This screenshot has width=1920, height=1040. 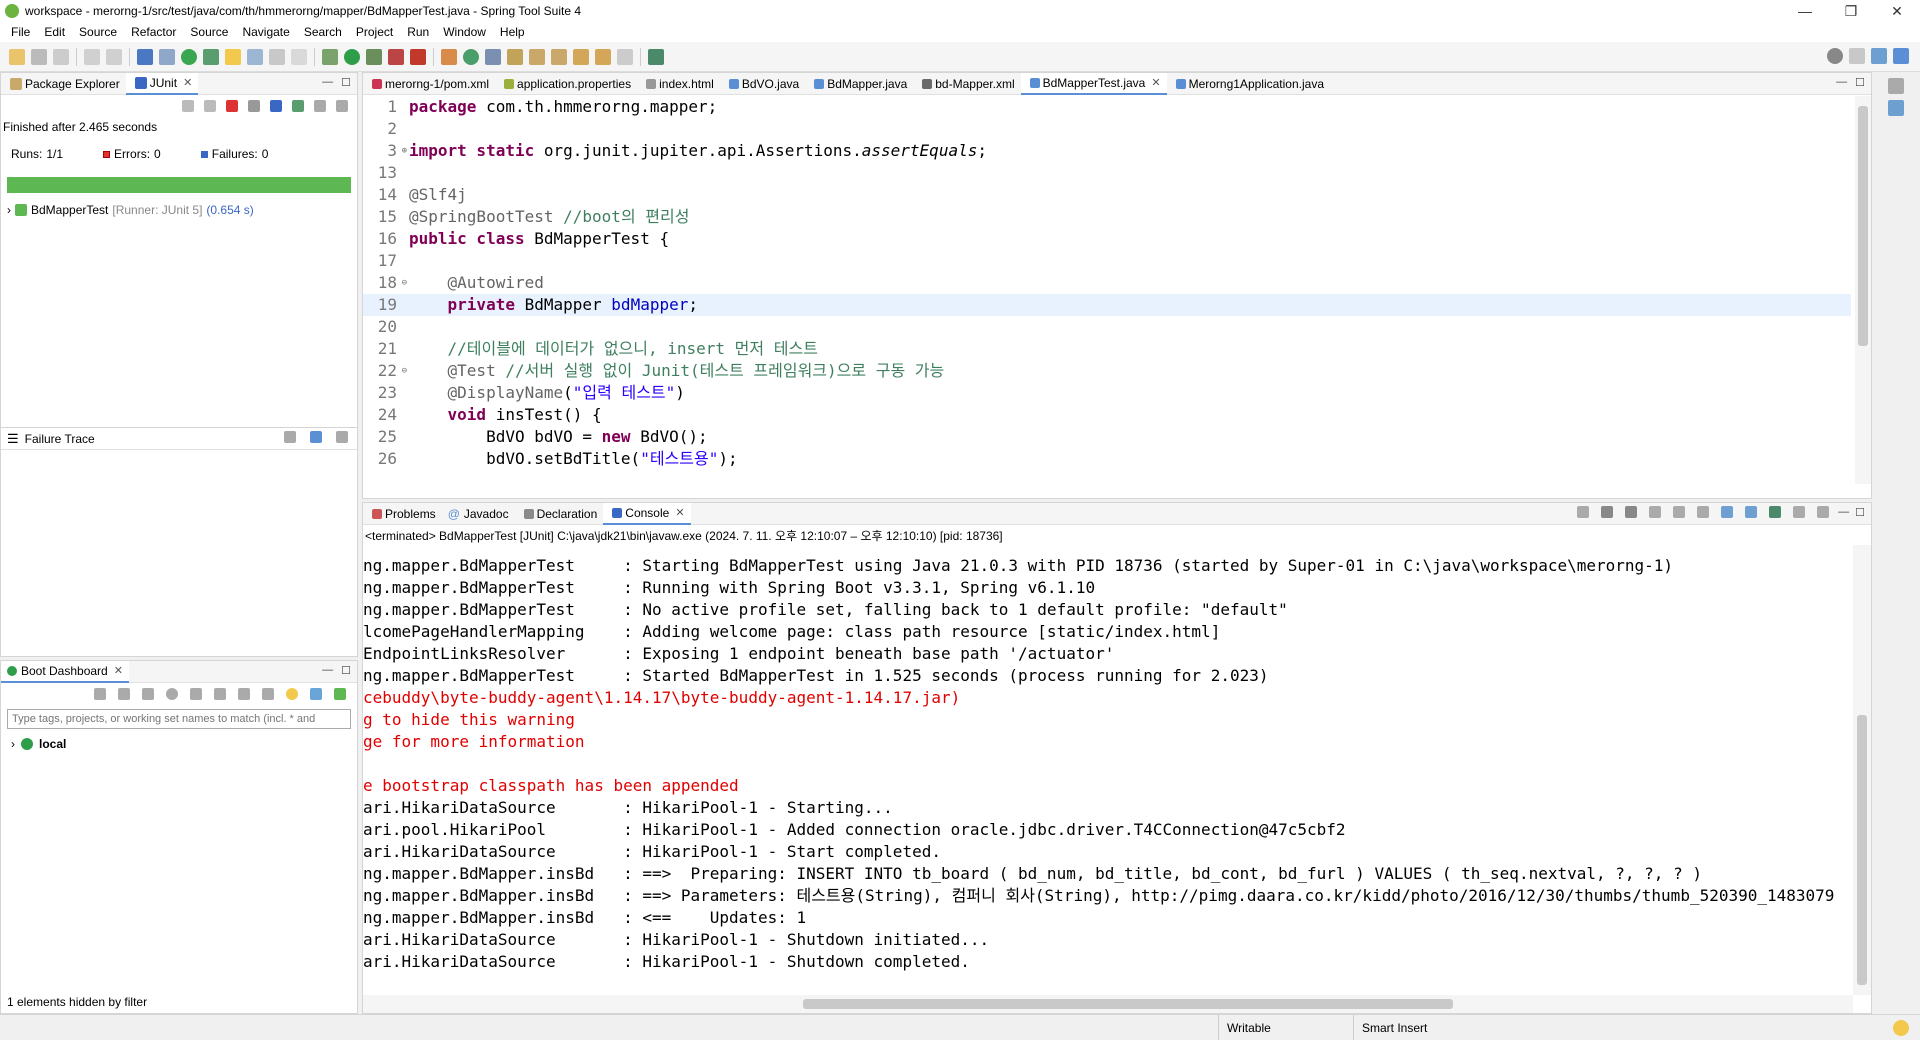 I want to click on open-task-icon, so click(x=515, y=56).